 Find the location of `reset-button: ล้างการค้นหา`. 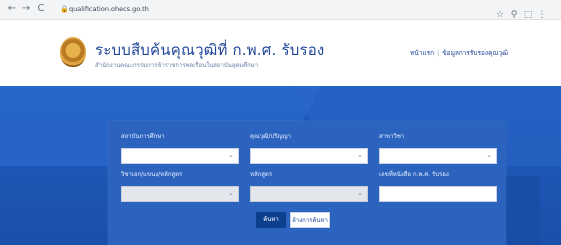

reset-button: ล้างการค้นหา is located at coordinates (310, 220).